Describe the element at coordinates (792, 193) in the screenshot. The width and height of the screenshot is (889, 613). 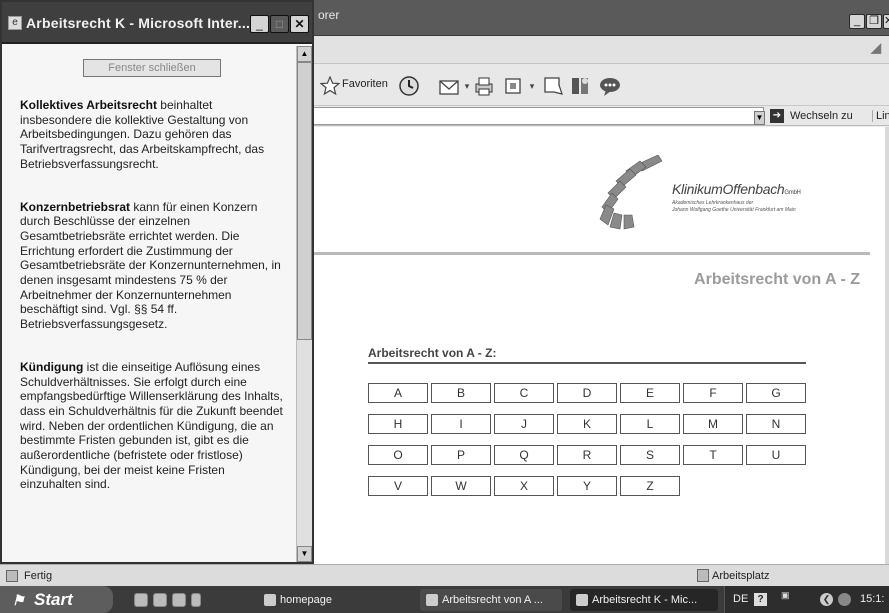
I see `logo-suffix: GmbH` at that location.